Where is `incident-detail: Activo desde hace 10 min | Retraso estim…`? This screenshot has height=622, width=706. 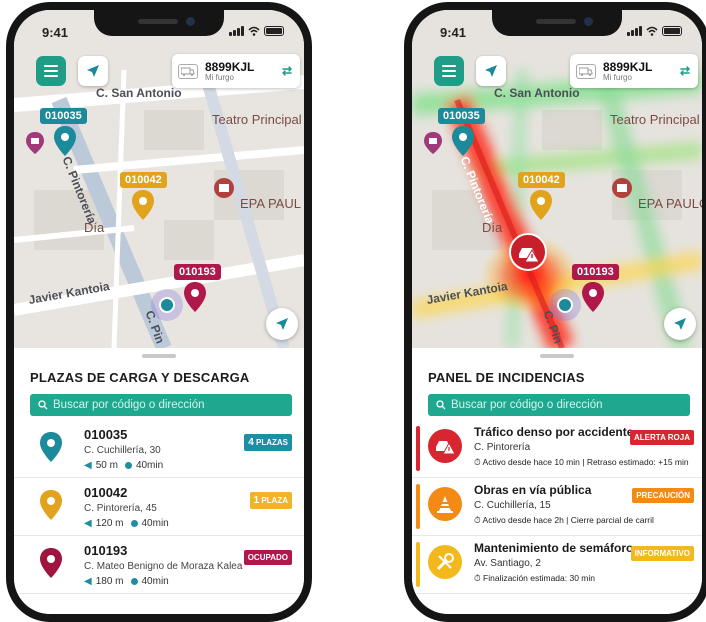 incident-detail: Activo desde hace 10 min | Retraso estim… is located at coordinates (585, 462).